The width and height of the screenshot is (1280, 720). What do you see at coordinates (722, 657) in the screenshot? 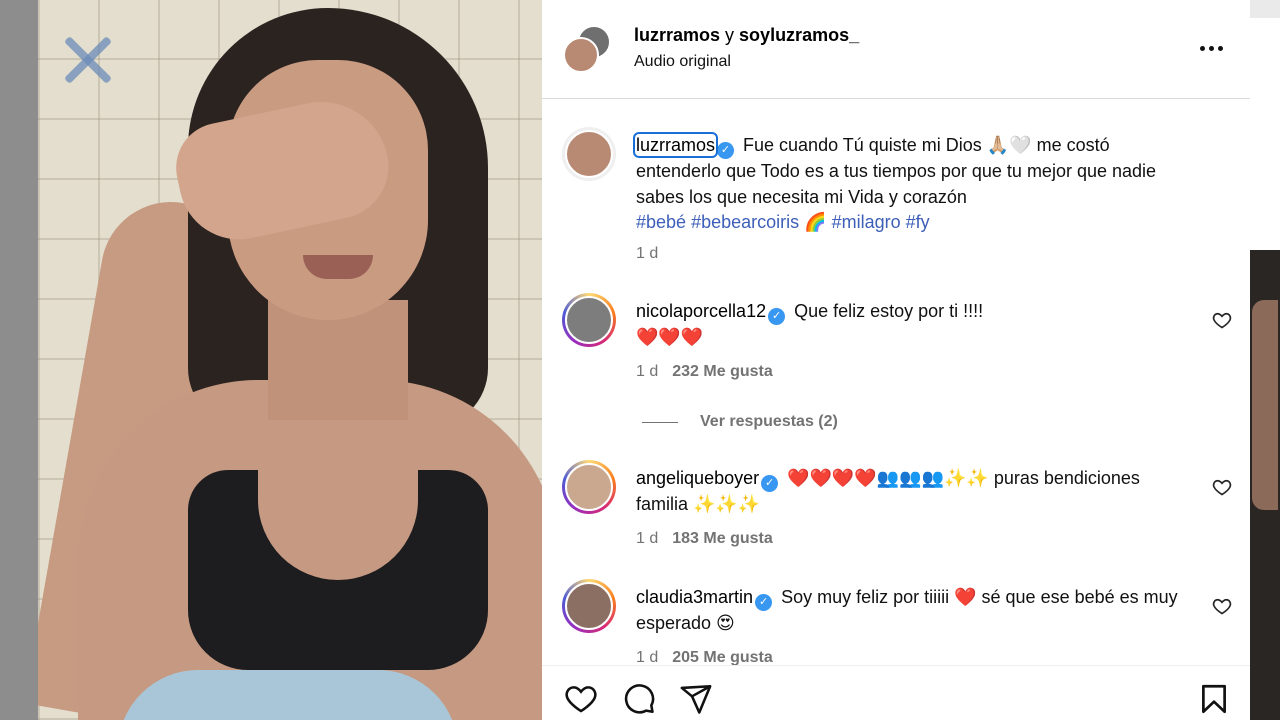
I see `comment-likes: 205 Me gusta` at bounding box center [722, 657].